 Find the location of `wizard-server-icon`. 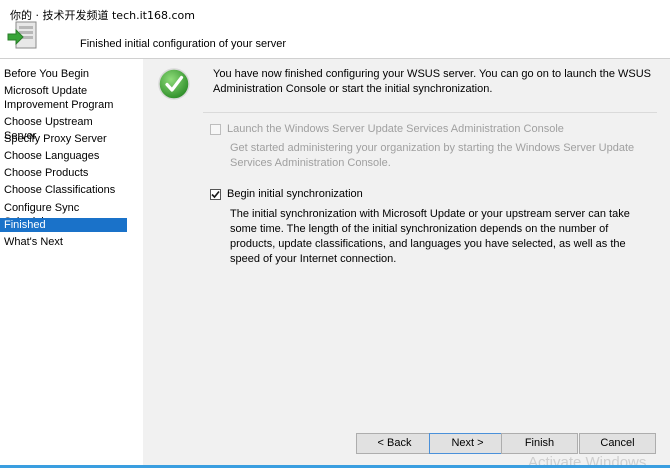

wizard-server-icon is located at coordinates (23, 36).